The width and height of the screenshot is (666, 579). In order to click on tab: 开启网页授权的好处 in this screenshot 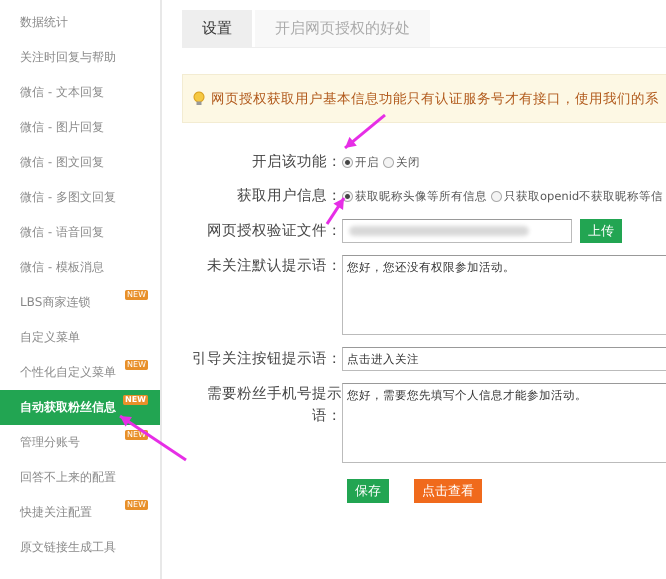, I will do `click(342, 28)`.